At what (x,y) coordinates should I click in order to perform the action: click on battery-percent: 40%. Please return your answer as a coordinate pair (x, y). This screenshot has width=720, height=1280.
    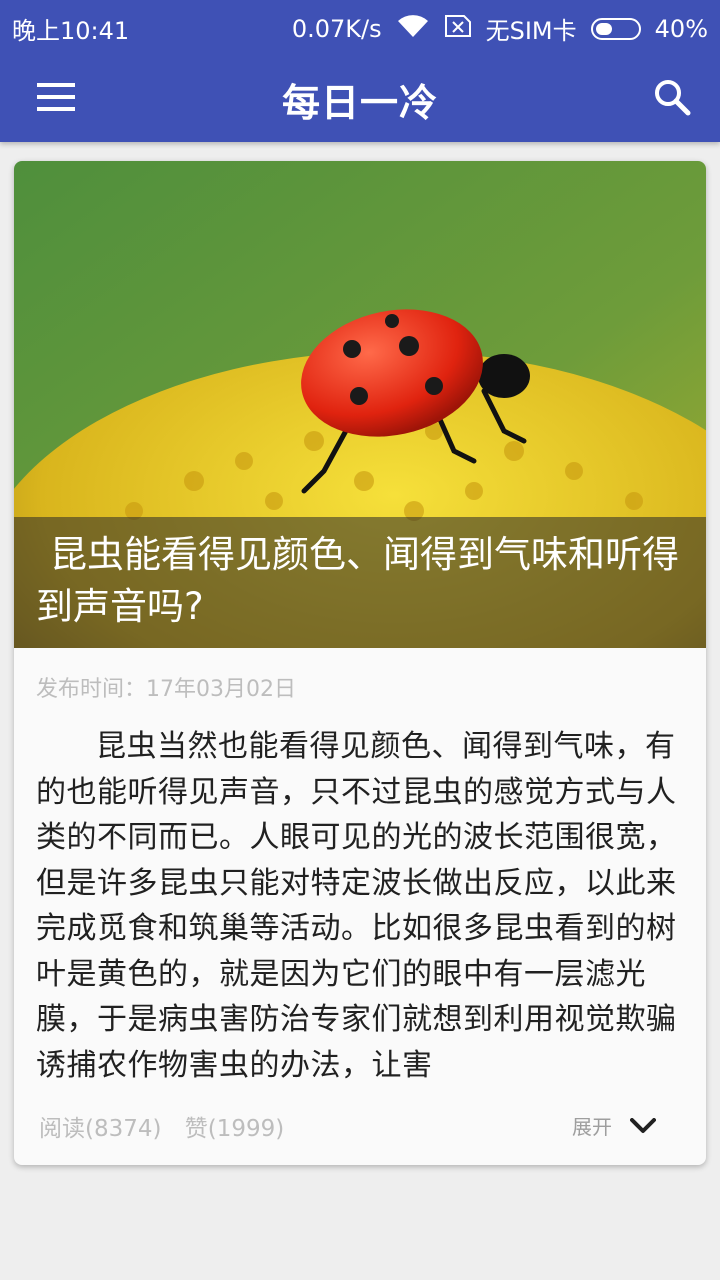
    Looking at the image, I should click on (681, 28).